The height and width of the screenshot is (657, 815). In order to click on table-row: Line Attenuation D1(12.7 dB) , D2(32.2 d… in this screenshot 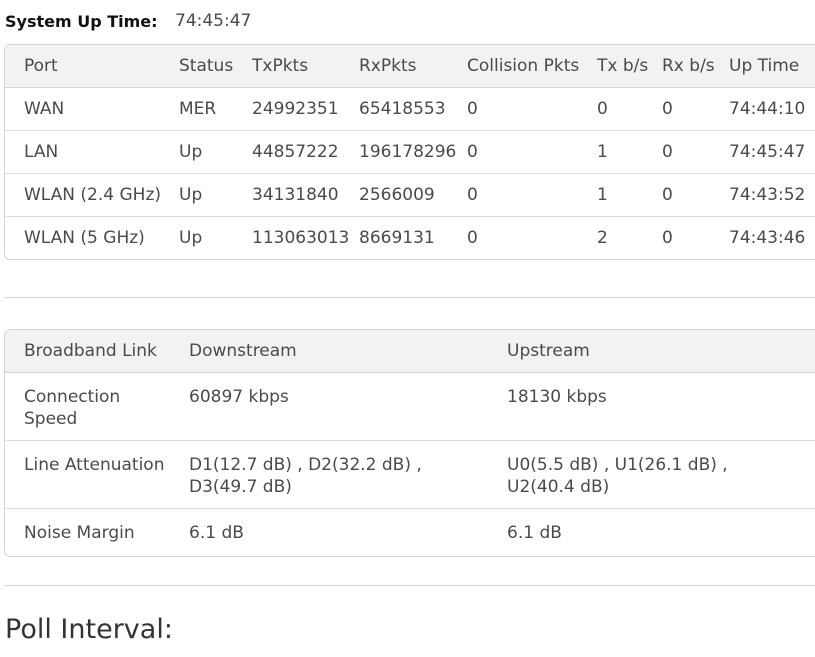, I will do `click(410, 474)`.